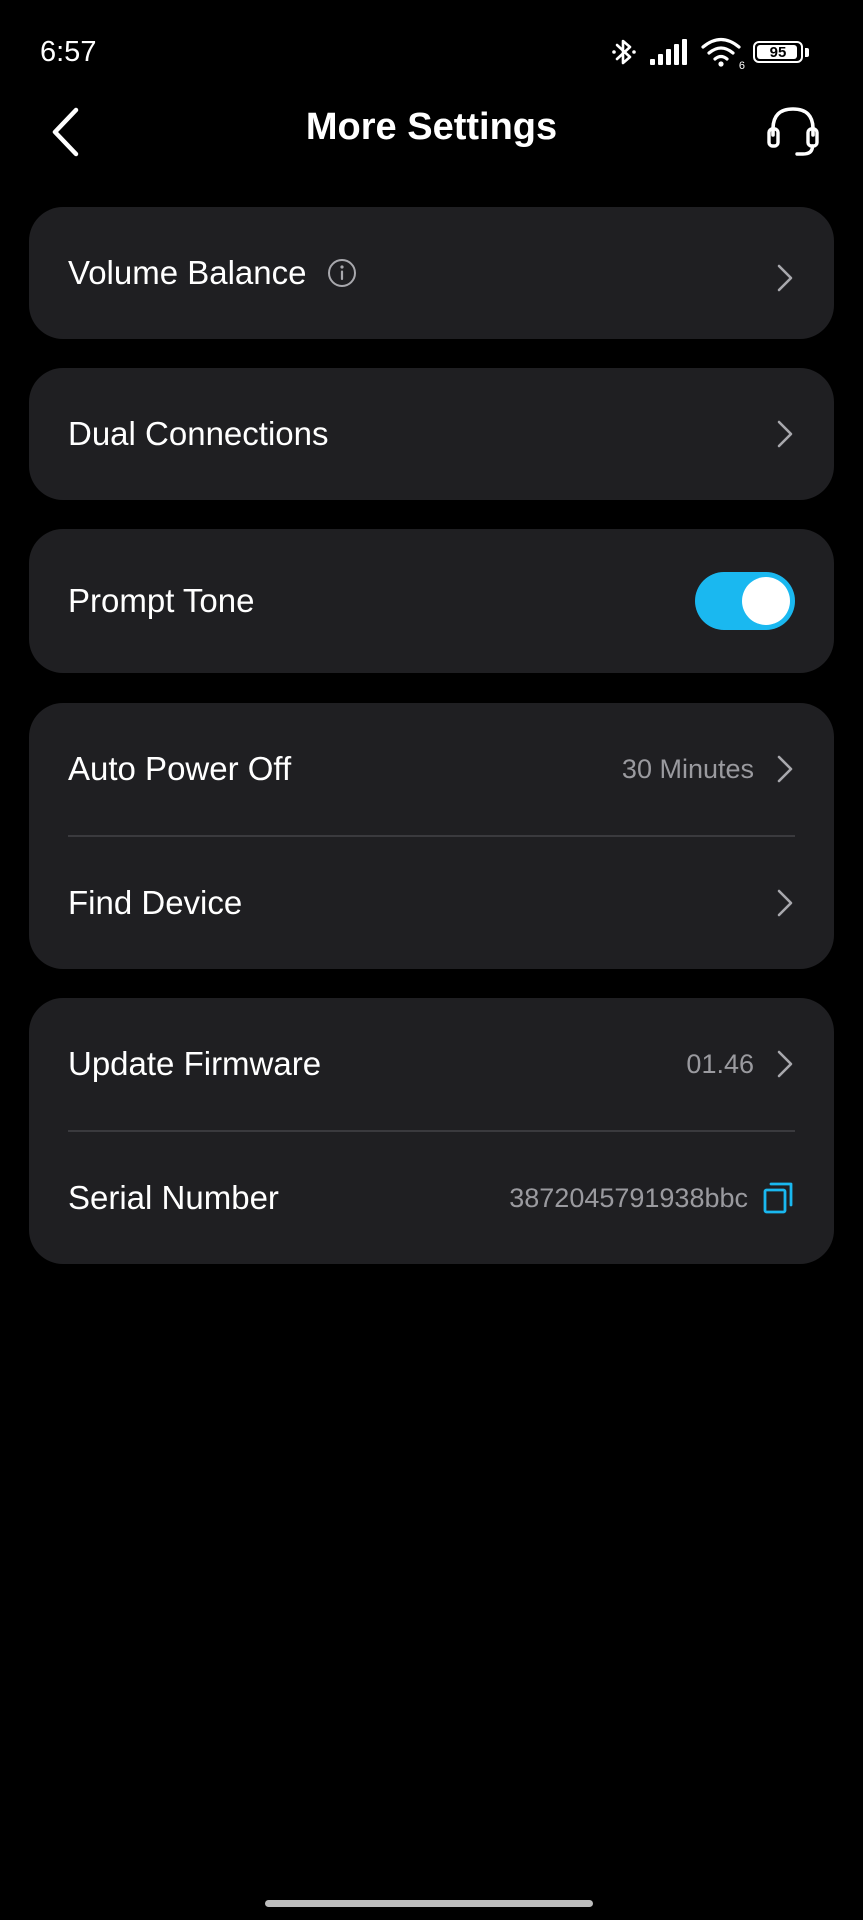 The height and width of the screenshot is (1920, 863). Describe the element at coordinates (173, 1197) in the screenshot. I see `serial-number-label: Serial Number` at that location.